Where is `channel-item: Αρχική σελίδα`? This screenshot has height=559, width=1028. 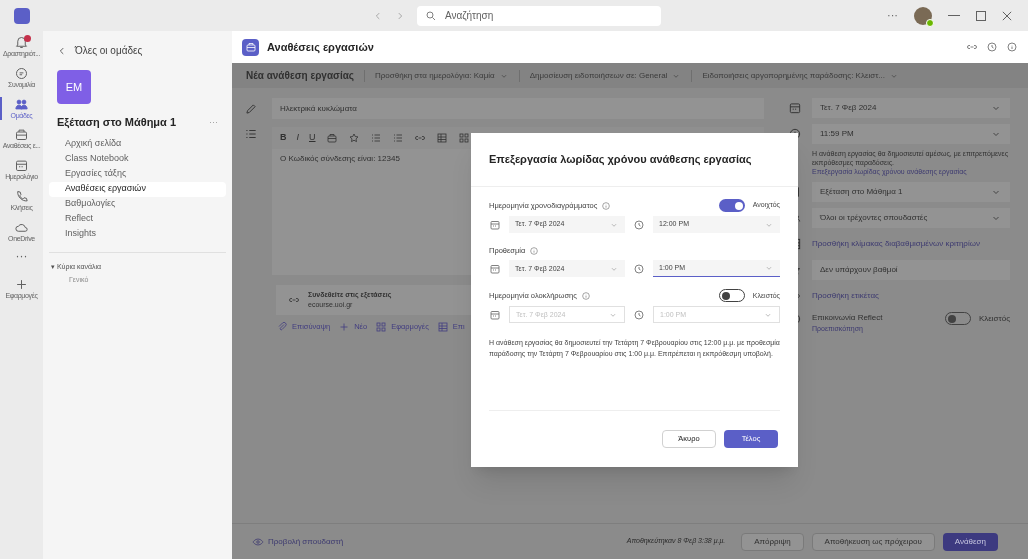 channel-item: Αρχική σελίδα is located at coordinates (137, 144).